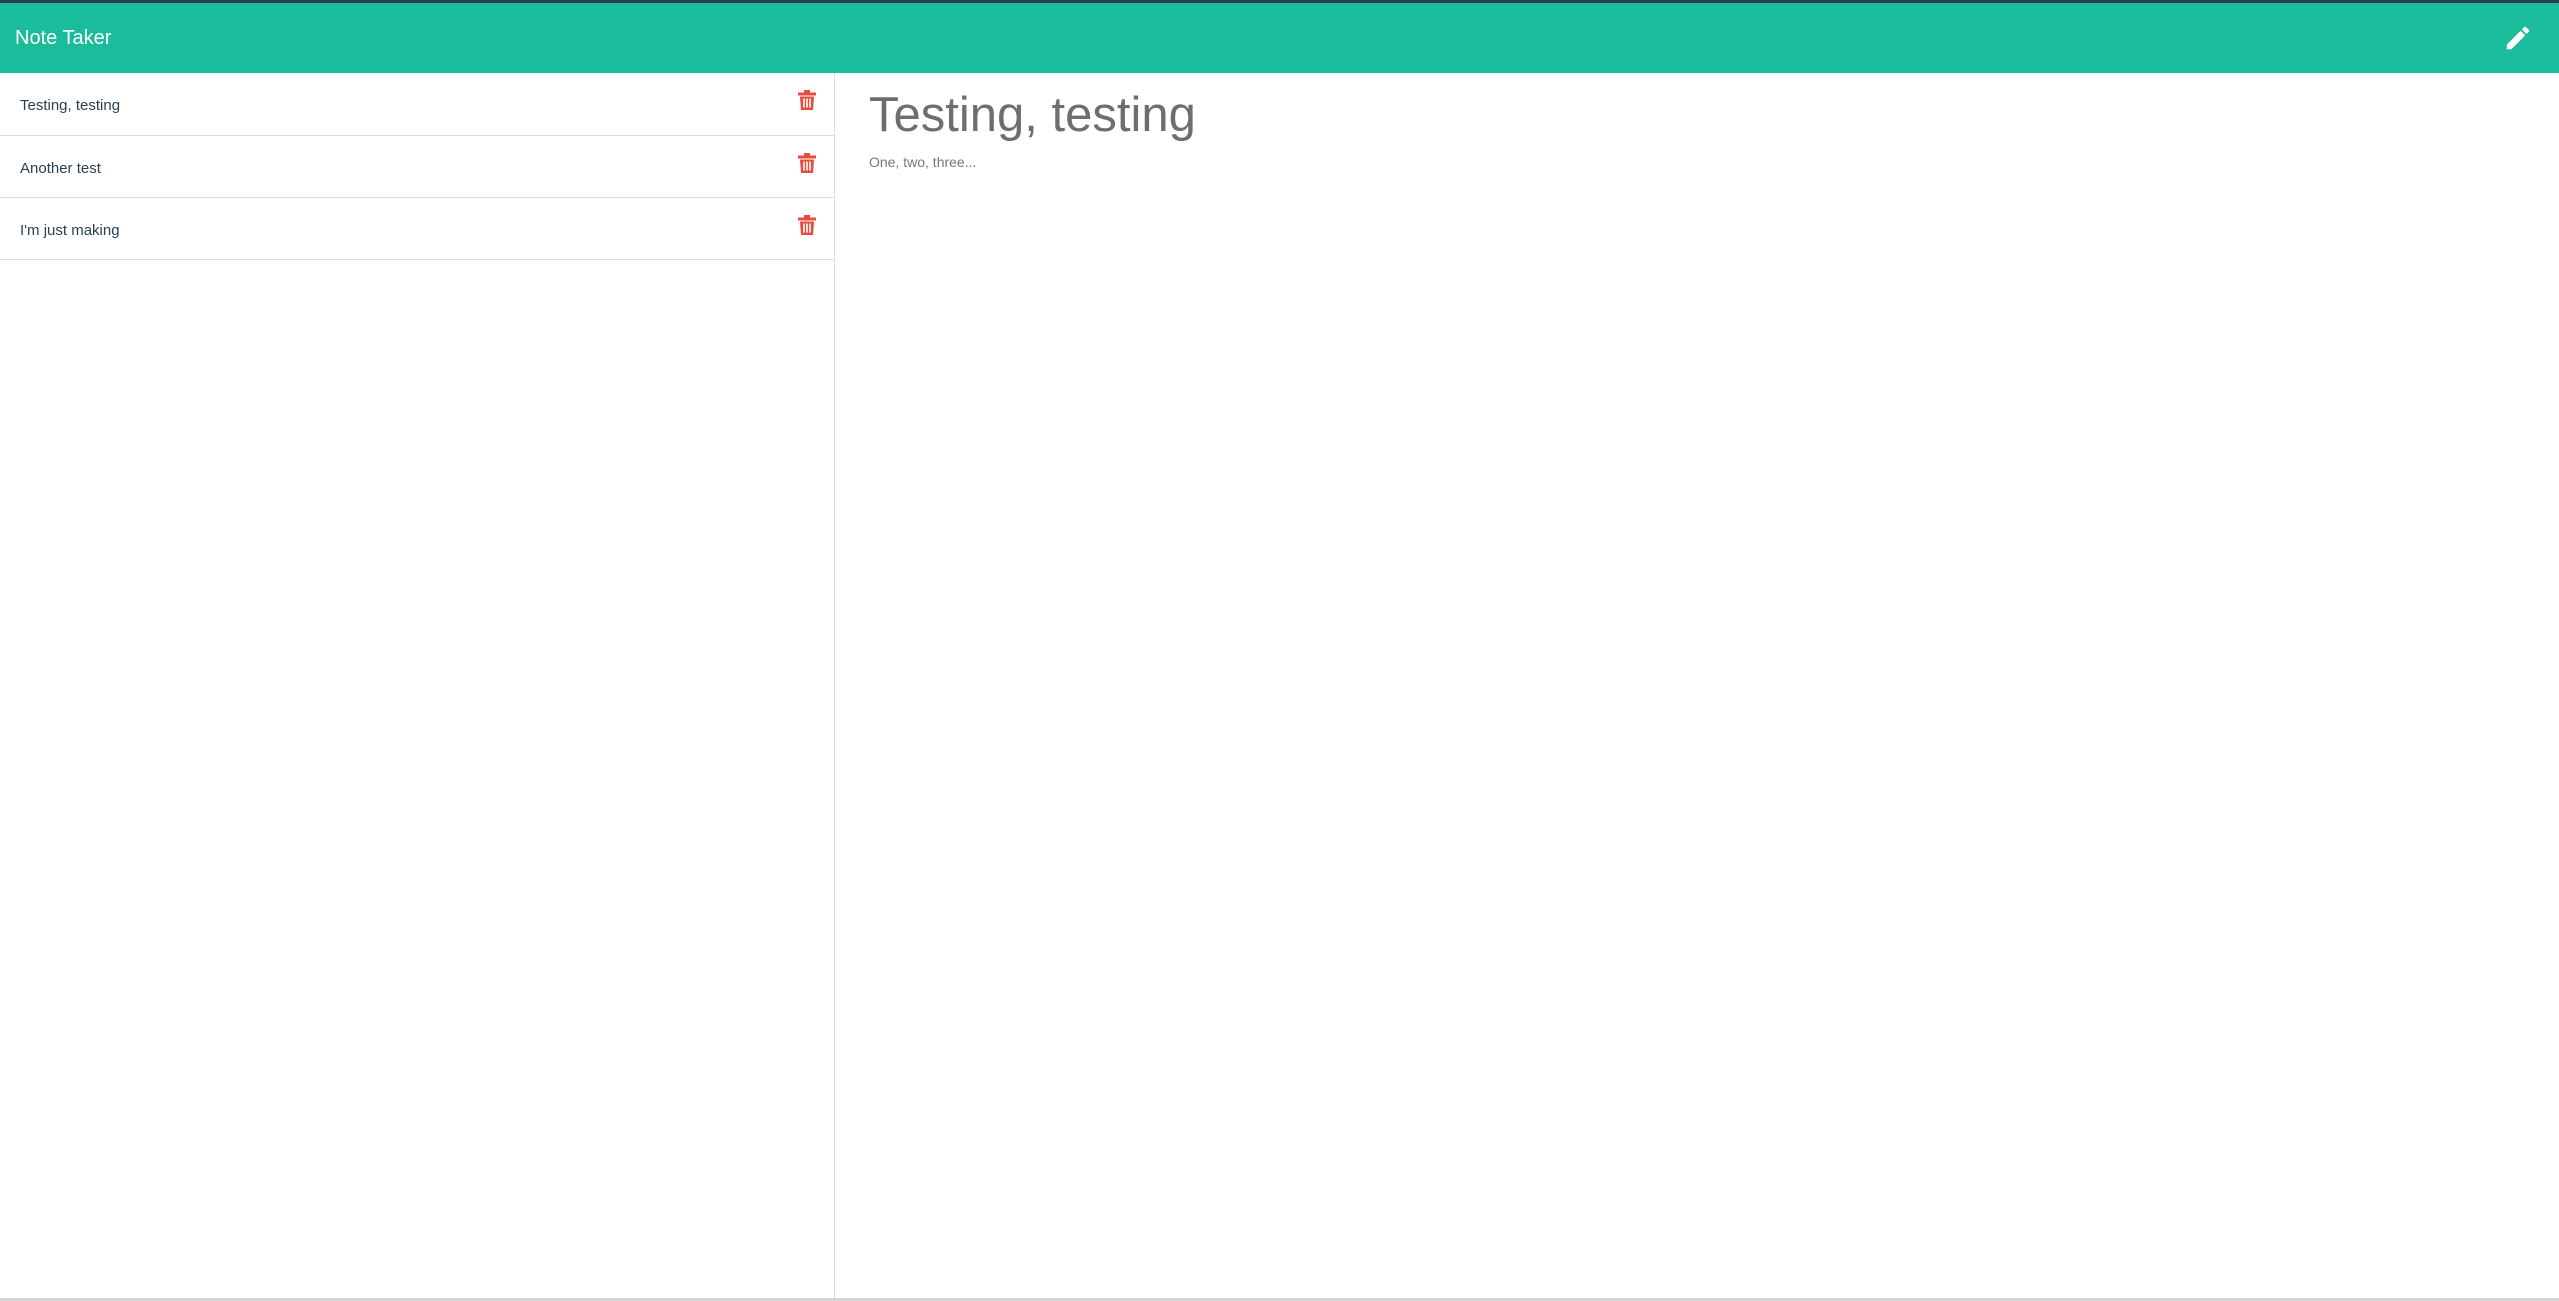 Image resolution: width=2559 pixels, height=1301 pixels. I want to click on note-list-item-title: I'm just making, so click(70, 231).